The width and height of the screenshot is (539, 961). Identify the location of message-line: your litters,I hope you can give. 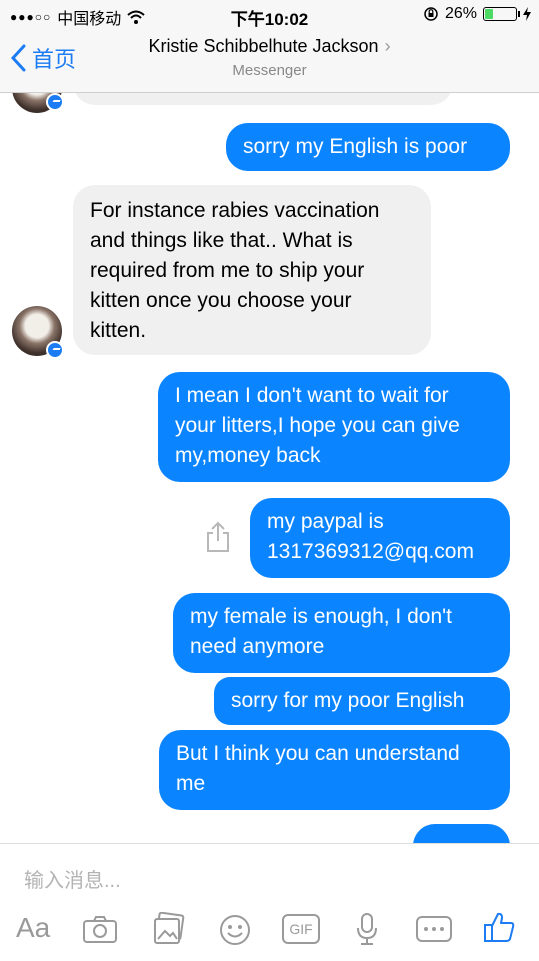
(317, 425).